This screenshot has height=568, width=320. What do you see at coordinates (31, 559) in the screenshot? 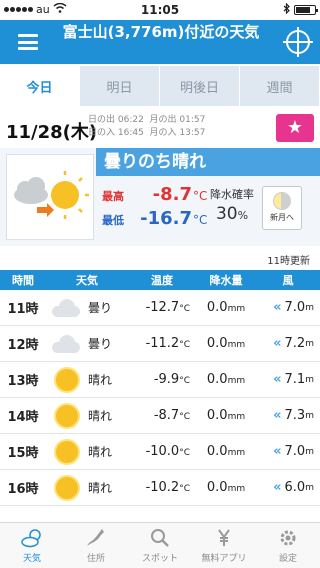
I see `tabbar-weather-label: 天気` at bounding box center [31, 559].